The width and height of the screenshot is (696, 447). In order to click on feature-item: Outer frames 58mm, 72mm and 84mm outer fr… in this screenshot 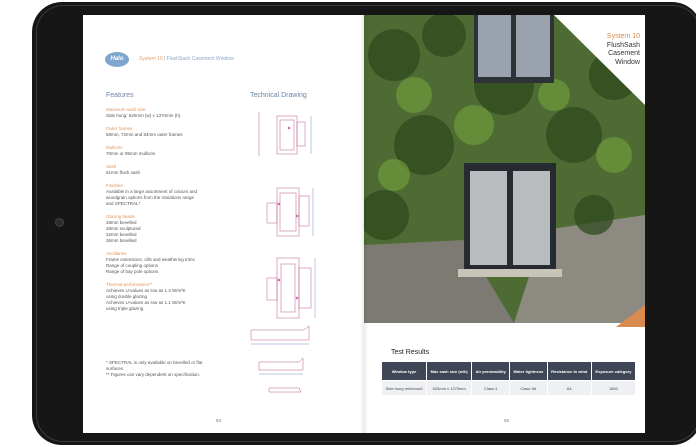, I will do `click(171, 132)`.